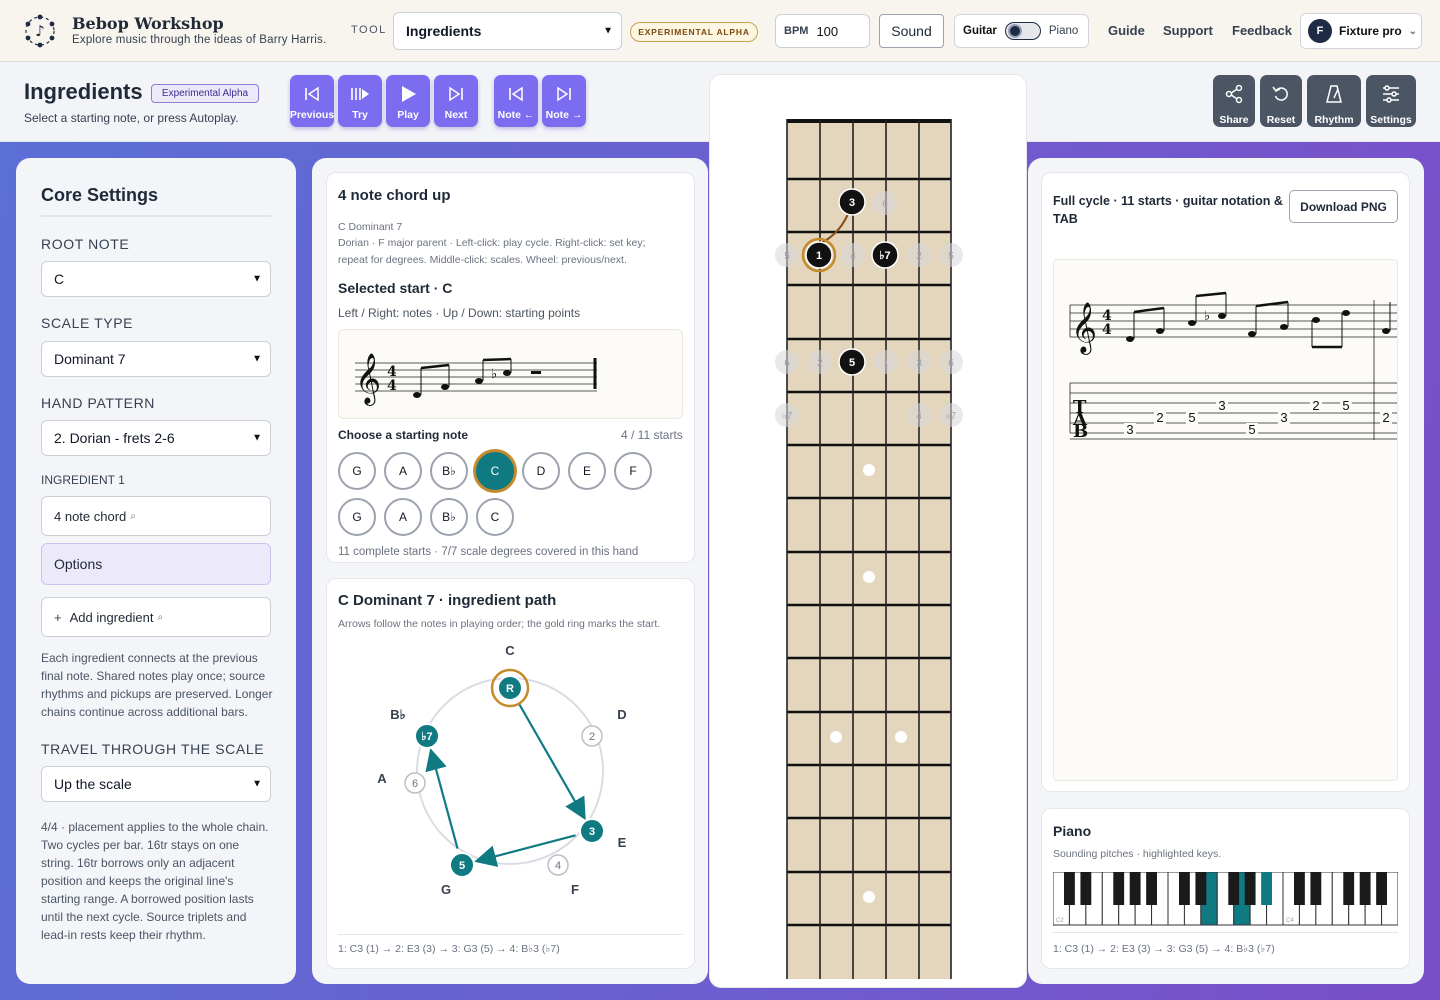 The image size is (1440, 1000). What do you see at coordinates (1060, 921) in the screenshot?
I see `octave-label: C2` at bounding box center [1060, 921].